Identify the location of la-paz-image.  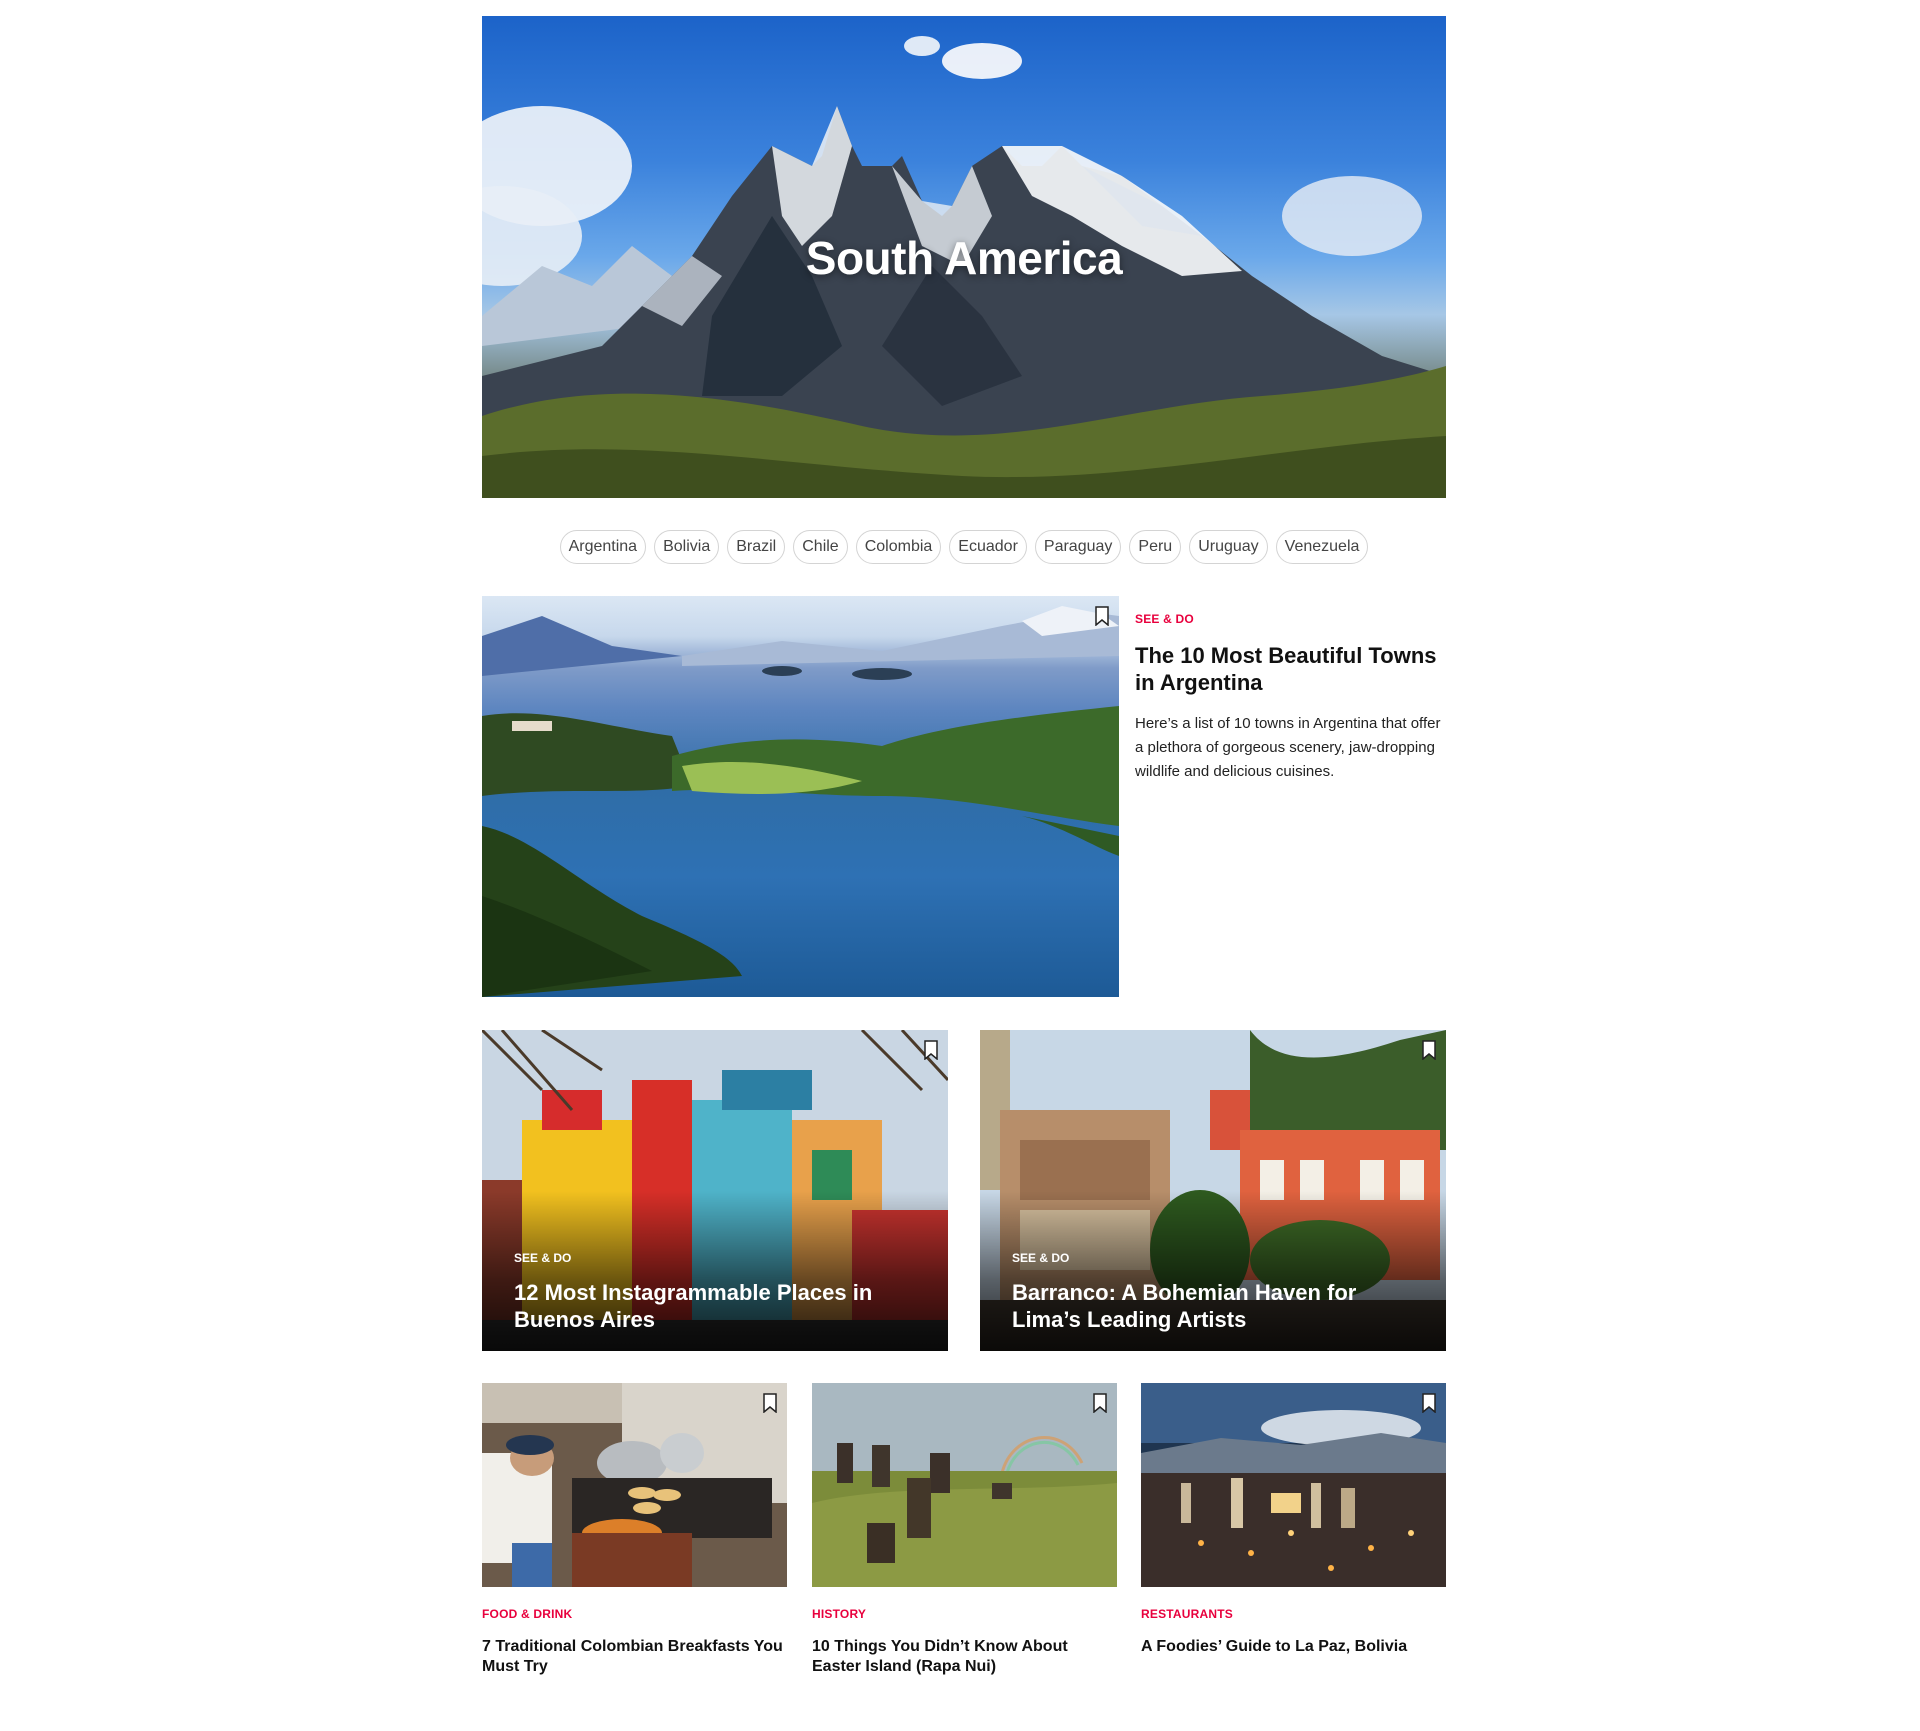
(1293, 1485).